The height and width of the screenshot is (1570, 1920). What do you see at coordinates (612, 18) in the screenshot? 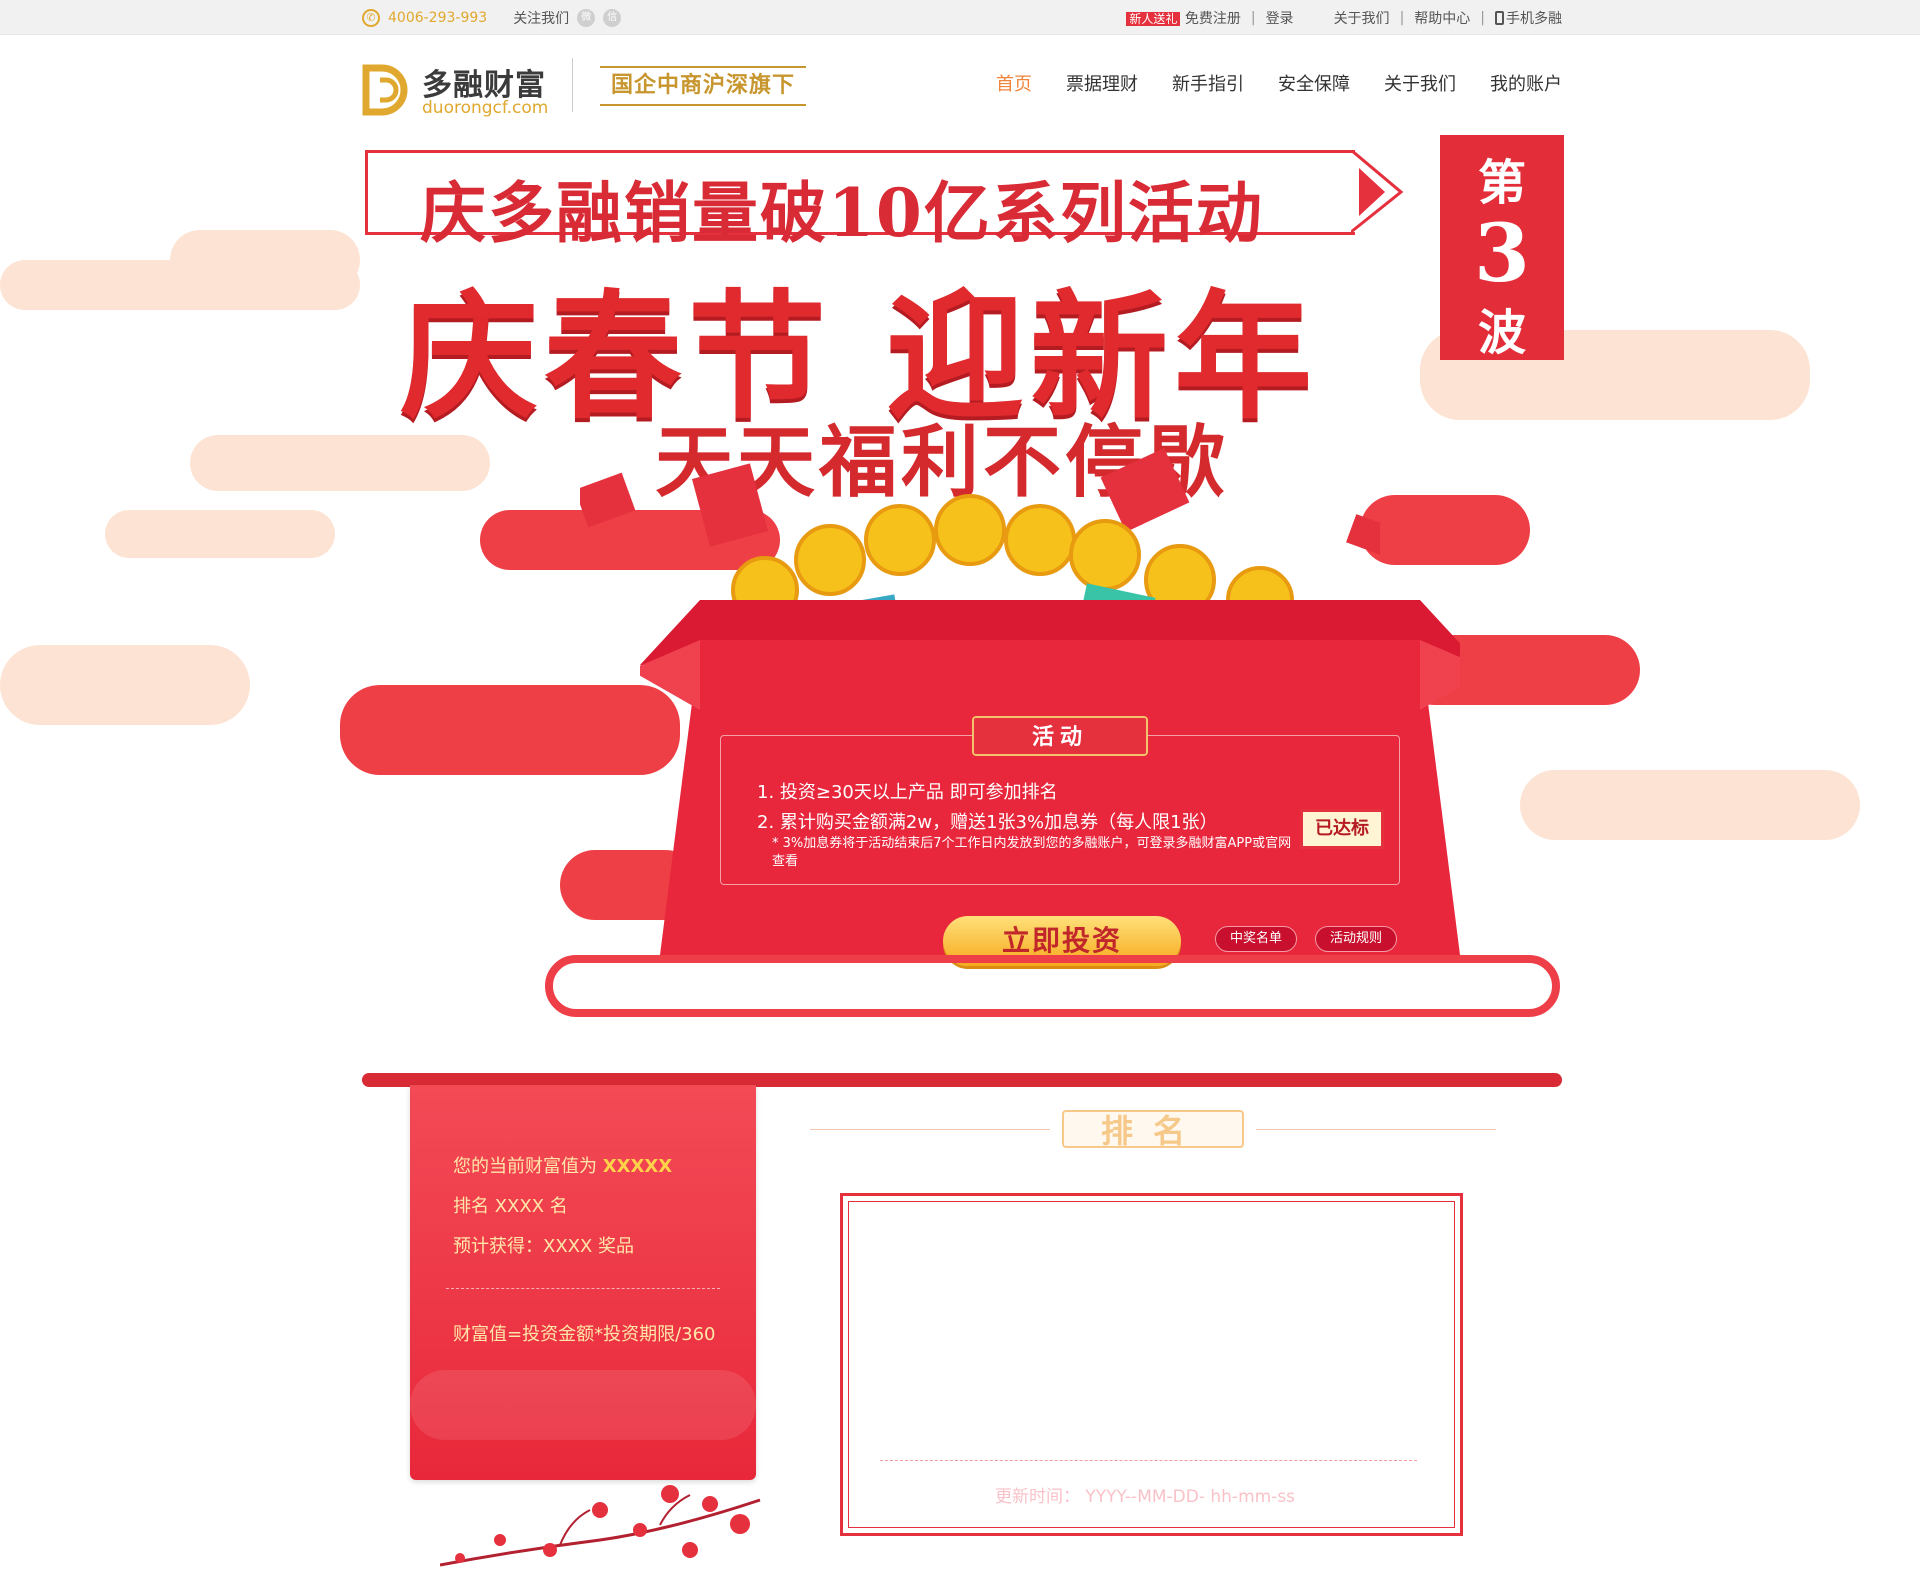
I see `wechat-icon: 信` at bounding box center [612, 18].